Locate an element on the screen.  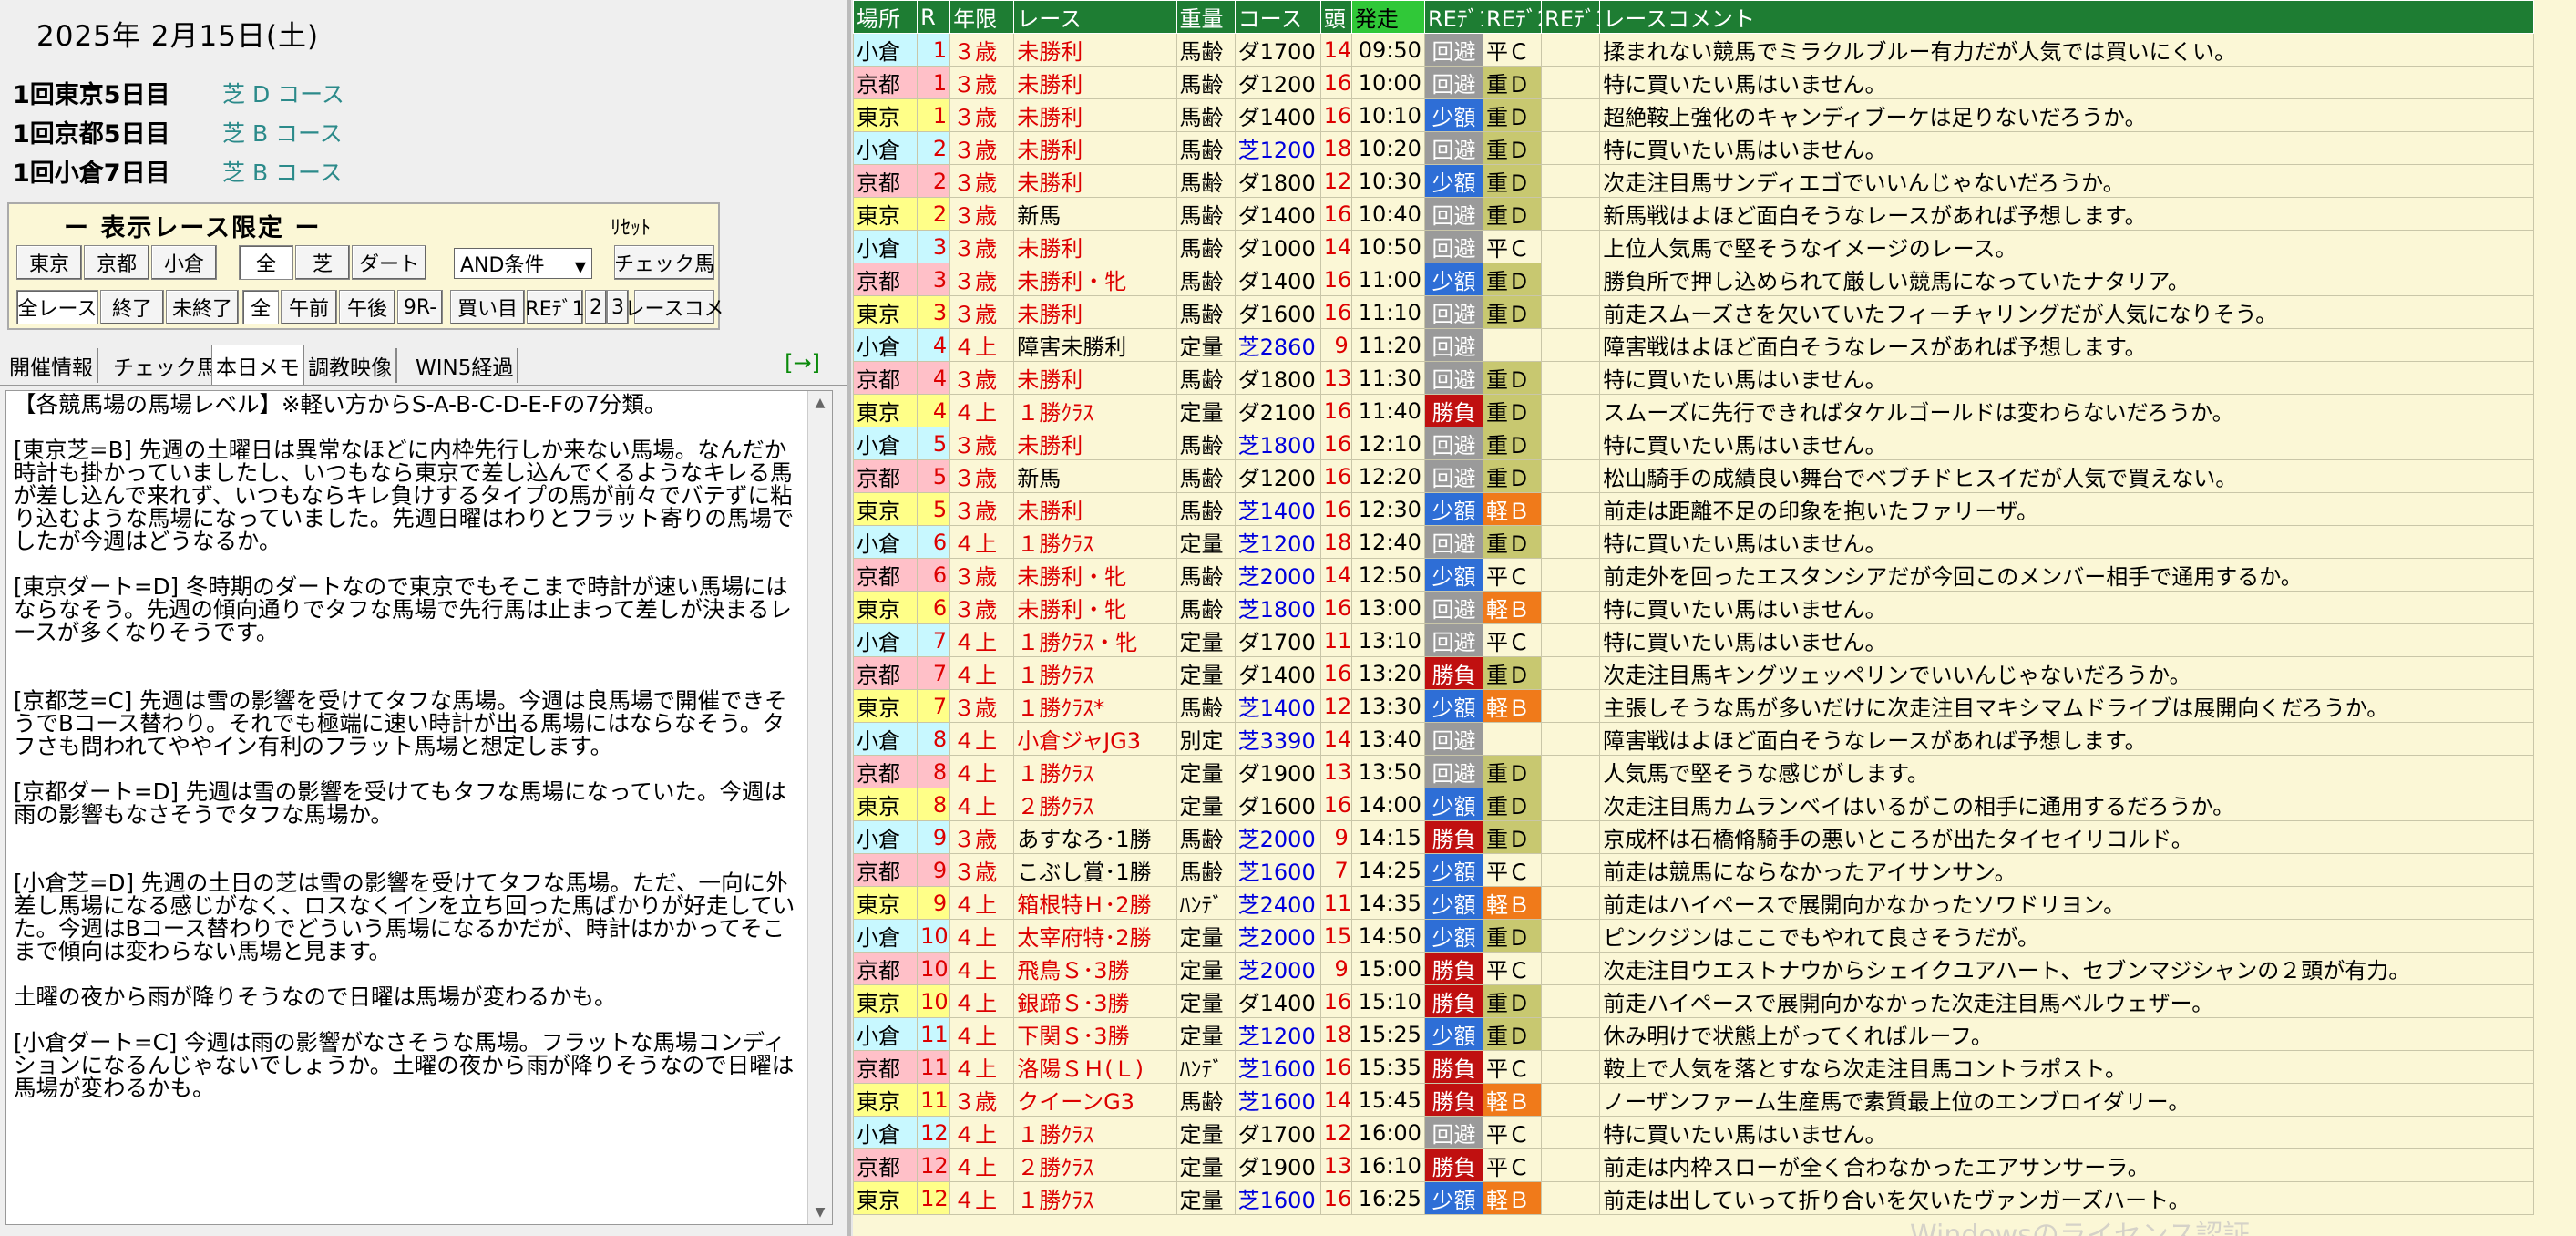
status-all-button: 全レース is located at coordinates (57, 307).